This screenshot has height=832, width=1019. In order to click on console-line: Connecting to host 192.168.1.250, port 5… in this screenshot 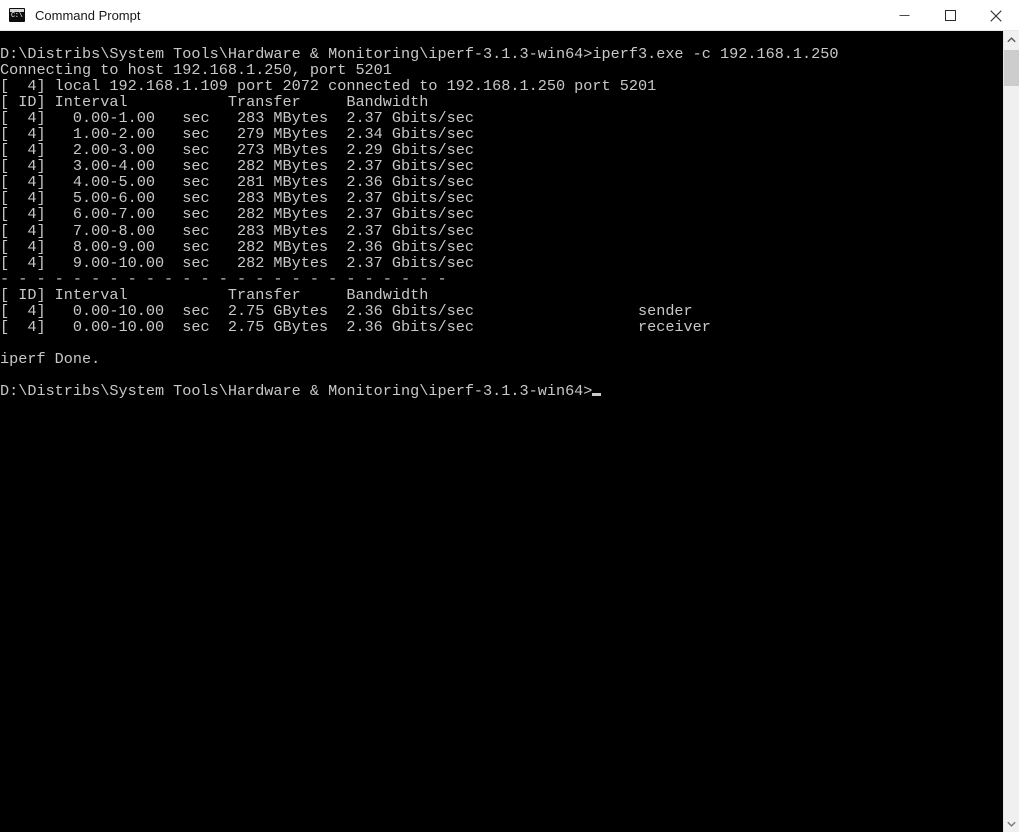, I will do `click(196, 70)`.